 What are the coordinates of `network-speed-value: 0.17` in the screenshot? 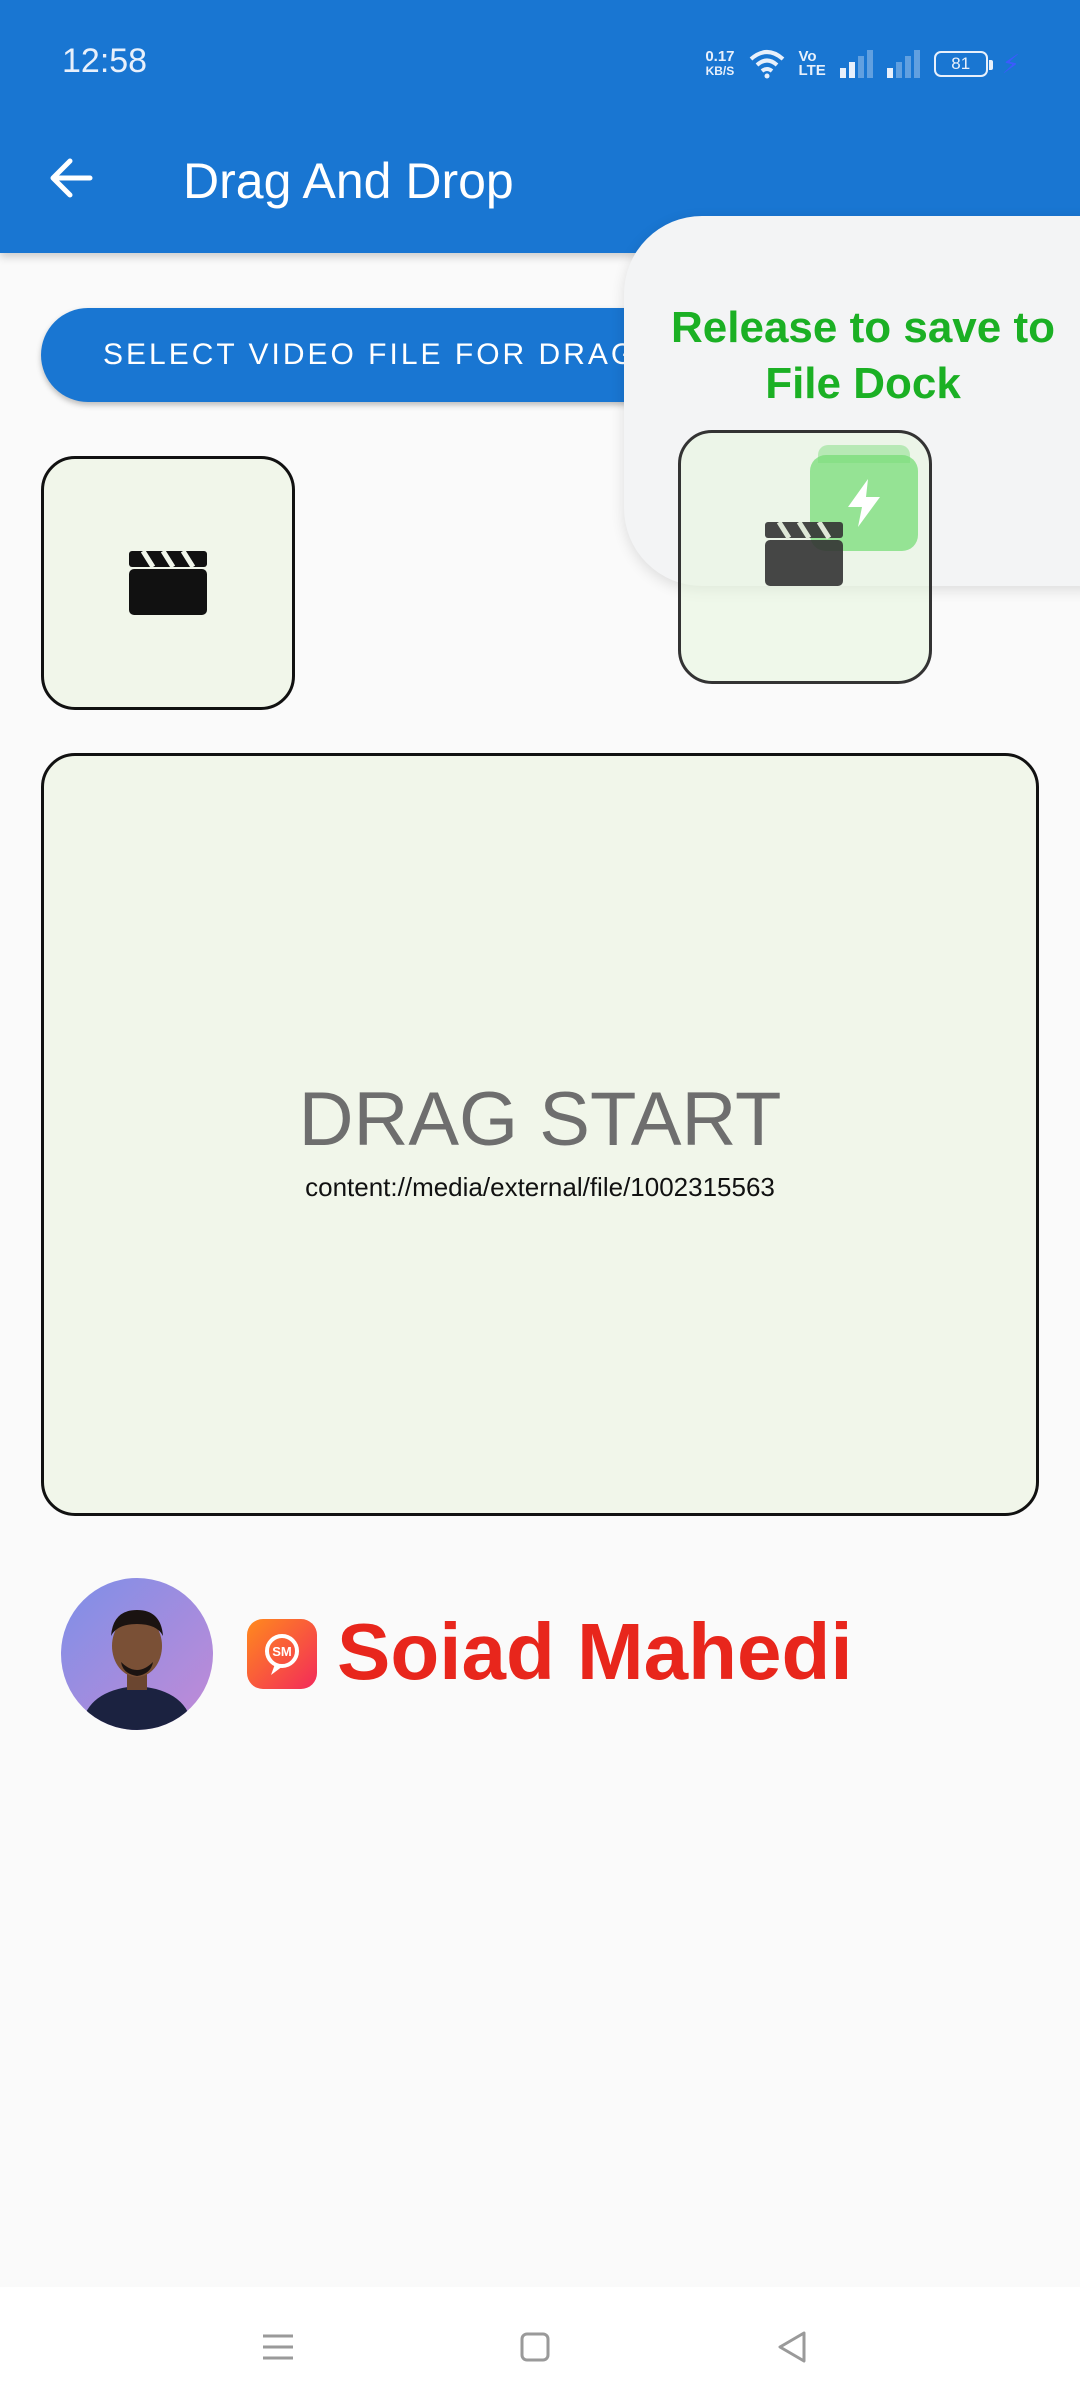 It's located at (720, 56).